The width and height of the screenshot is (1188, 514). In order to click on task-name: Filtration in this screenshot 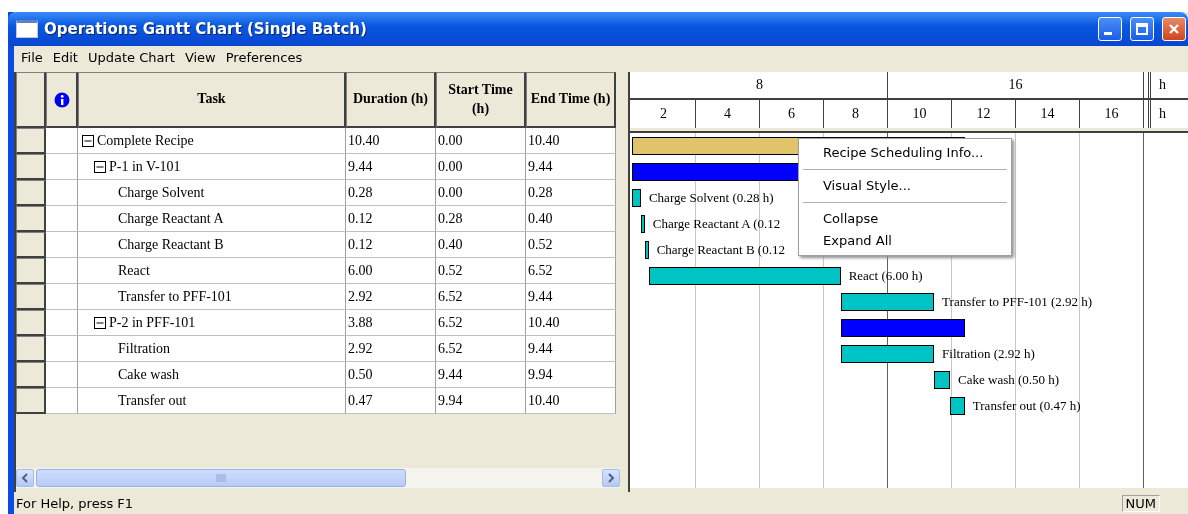, I will do `click(144, 348)`.